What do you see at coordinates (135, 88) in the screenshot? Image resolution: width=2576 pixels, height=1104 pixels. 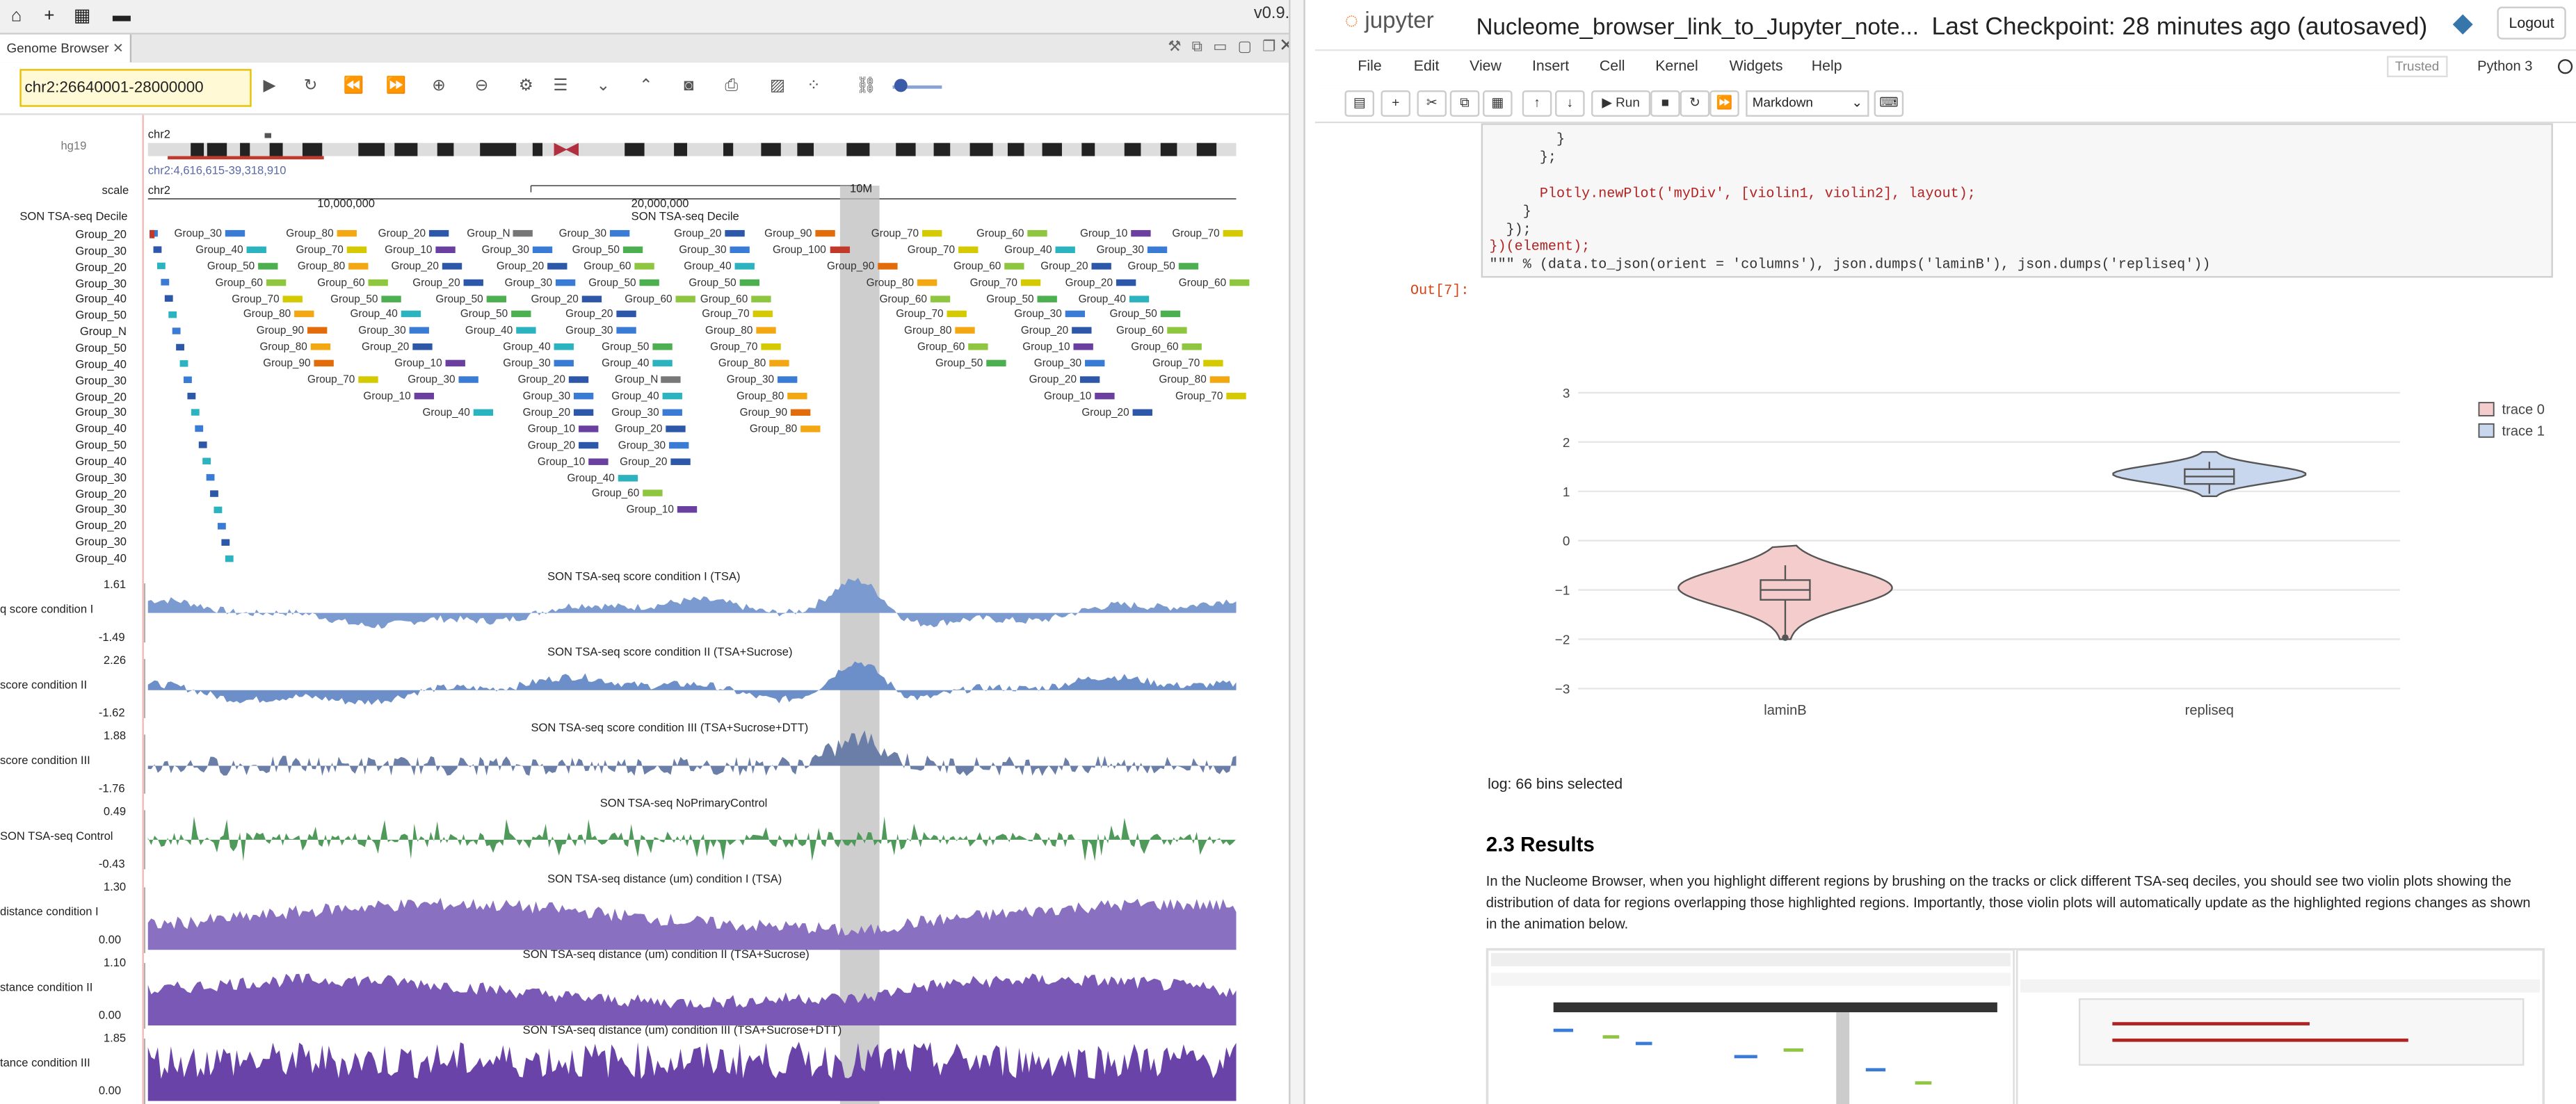 I see `locus-input: chr2:26640001-28000000` at bounding box center [135, 88].